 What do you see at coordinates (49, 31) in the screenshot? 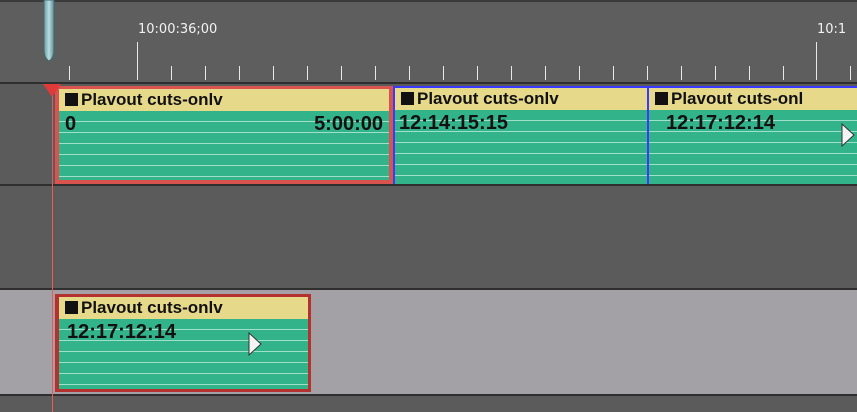
I see `playhead-handle-icon` at bounding box center [49, 31].